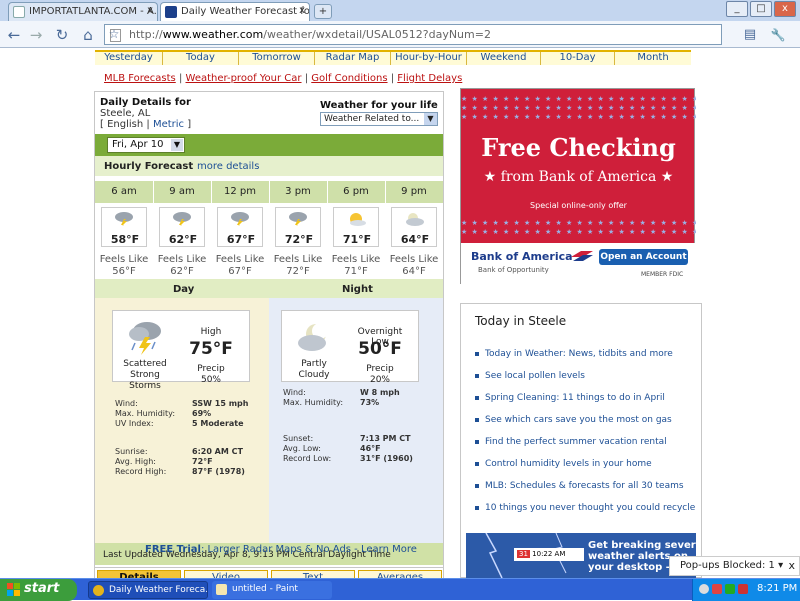 This screenshot has width=800, height=601. Describe the element at coordinates (182, 271) in the screenshot. I see `feels-like-value: 62°F` at that location.